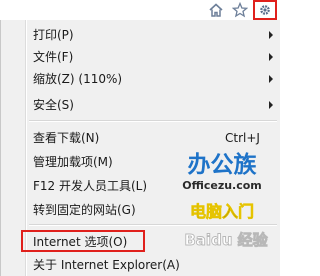 The height and width of the screenshot is (276, 320). I want to click on menu-item-print: 打印(P), so click(153, 35).